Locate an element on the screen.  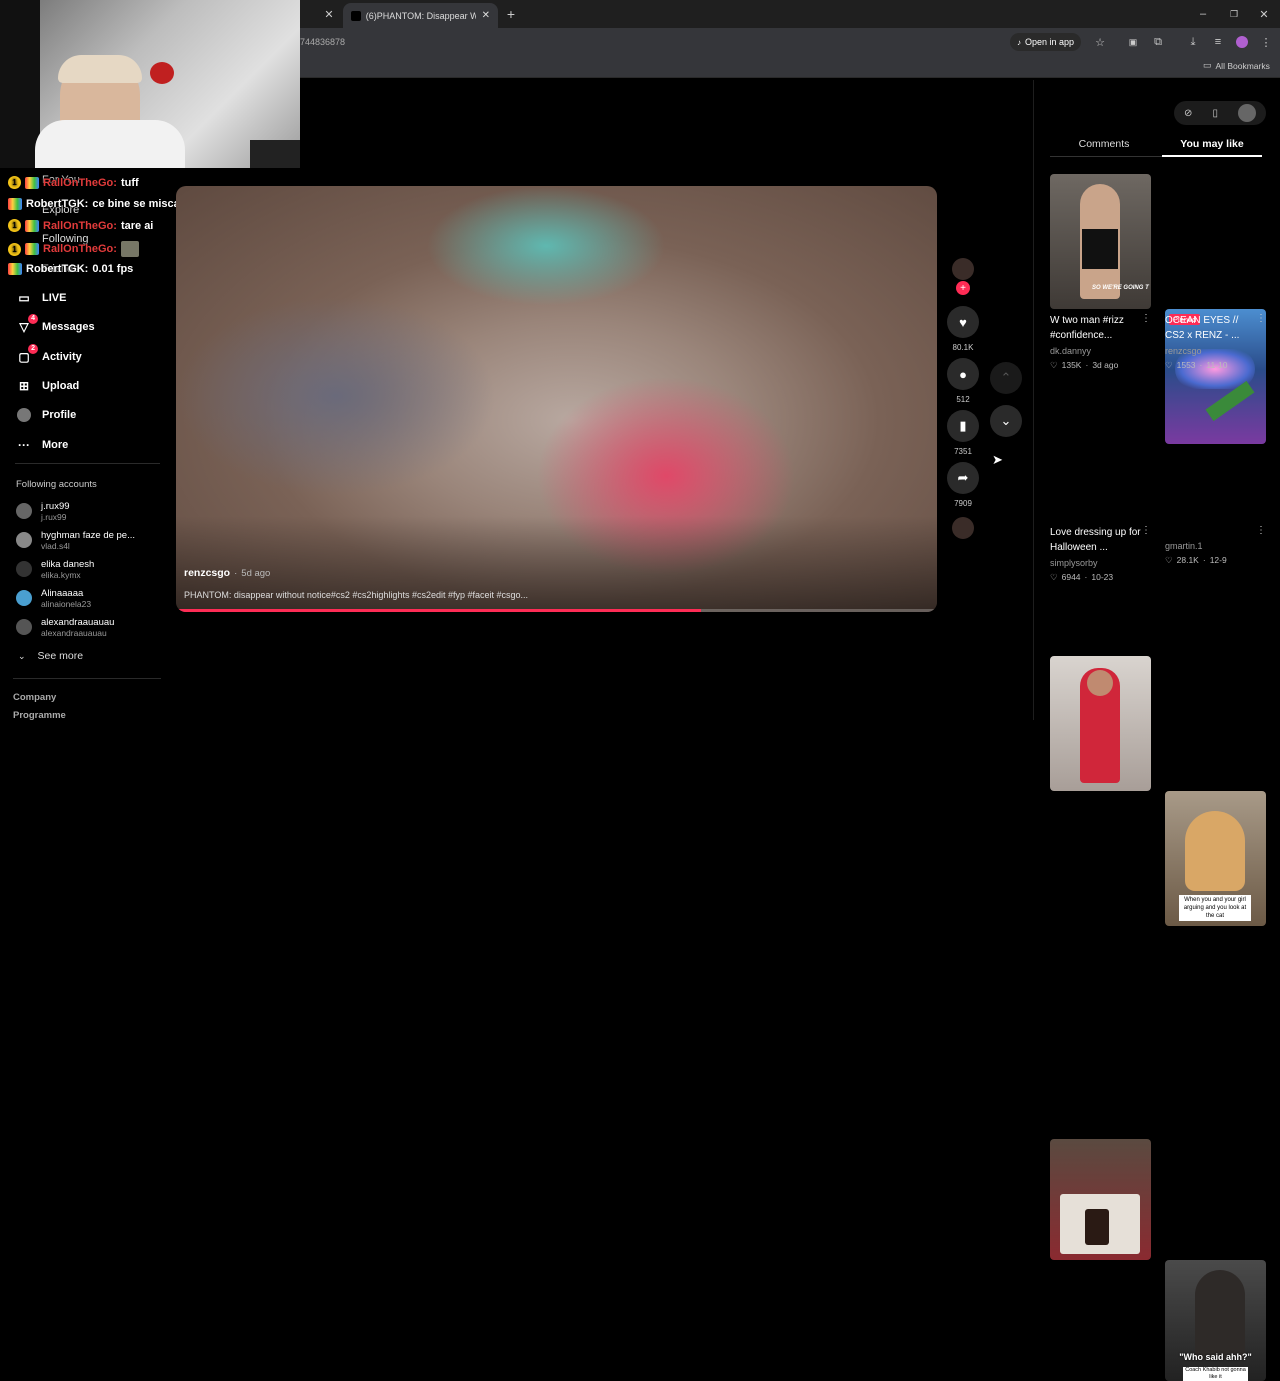
open-in-app-button: ♪ Open in app is located at coordinates (1046, 42).